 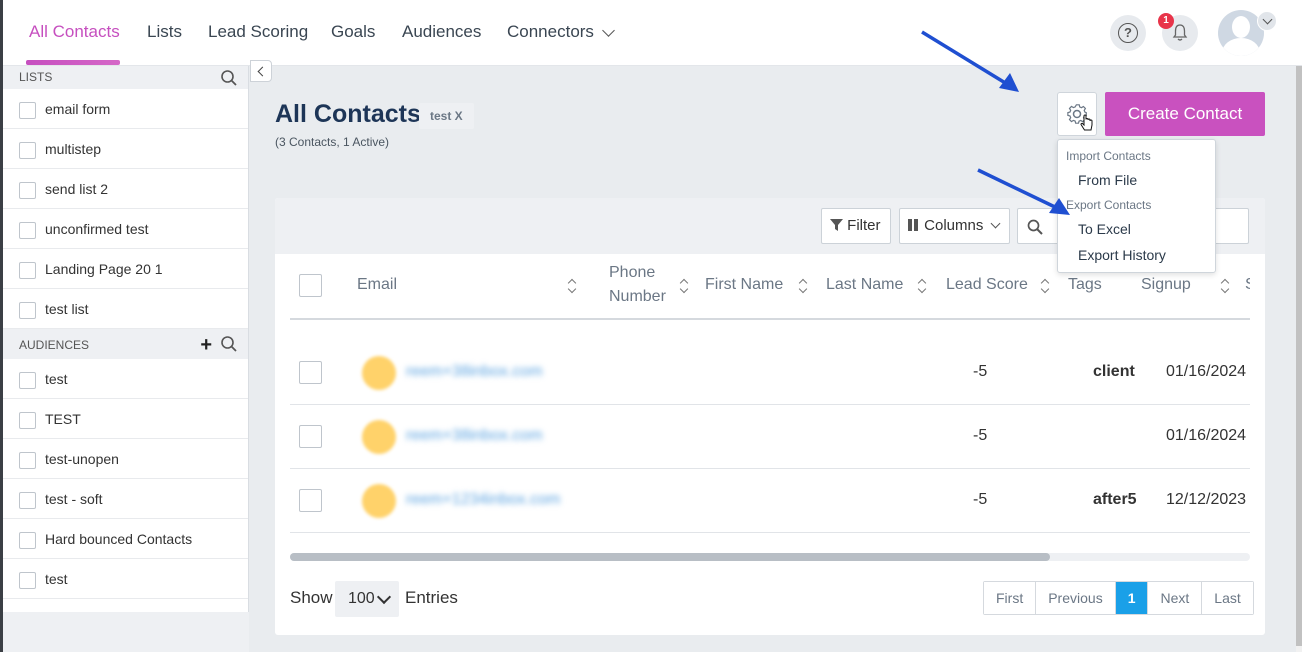 What do you see at coordinates (1267, 21) in the screenshot?
I see `account-chevron-icon` at bounding box center [1267, 21].